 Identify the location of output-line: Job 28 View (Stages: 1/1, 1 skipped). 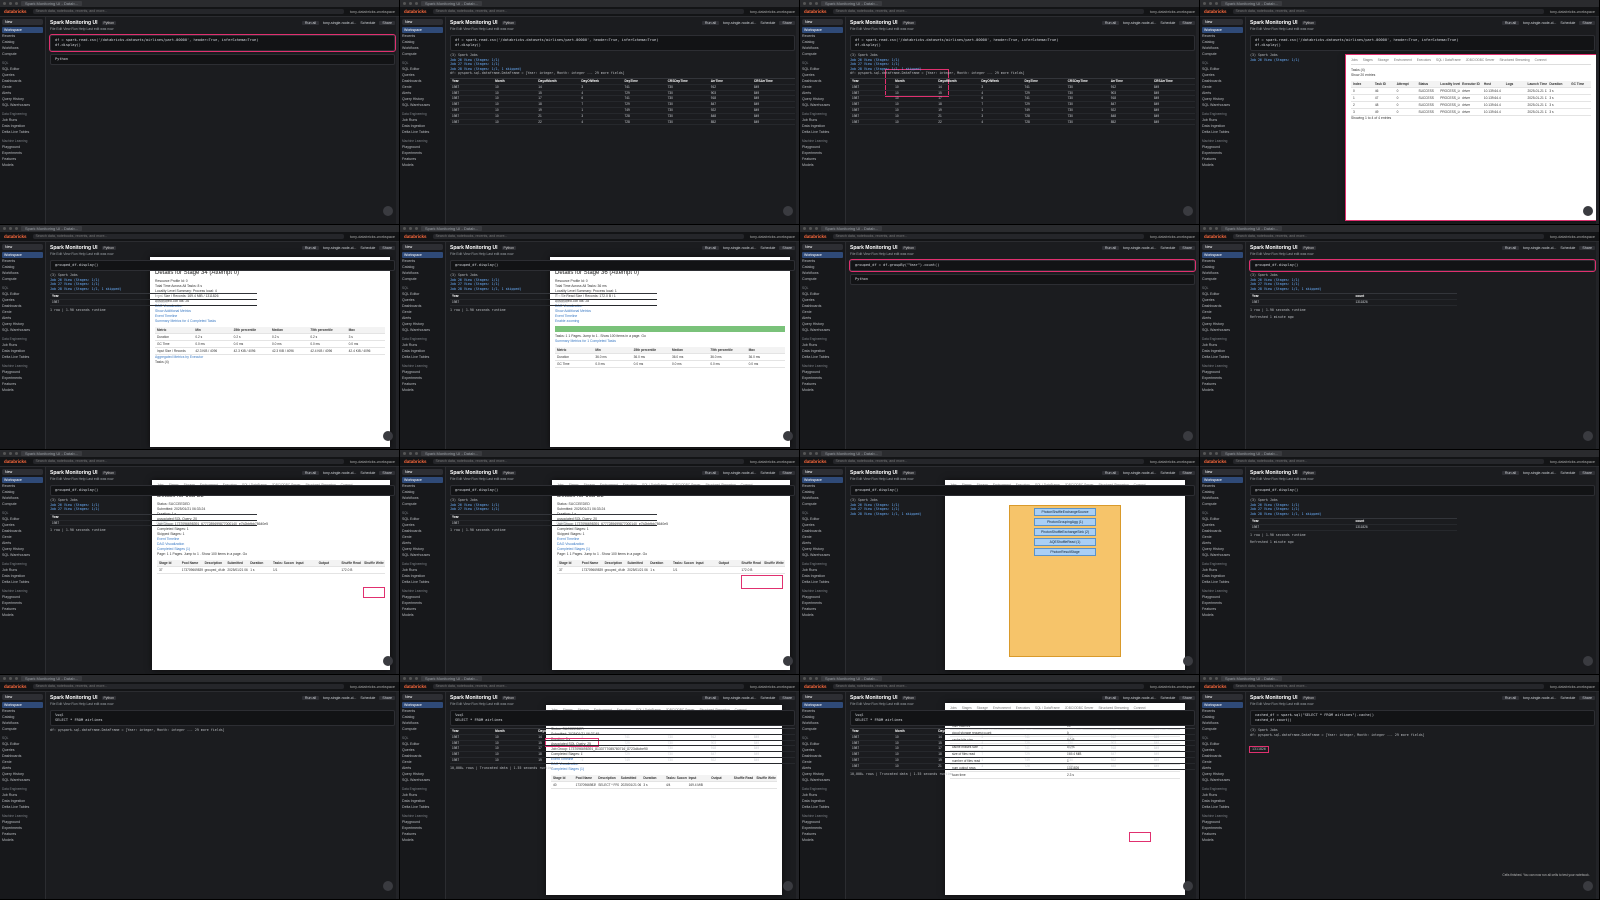
(1422, 289).